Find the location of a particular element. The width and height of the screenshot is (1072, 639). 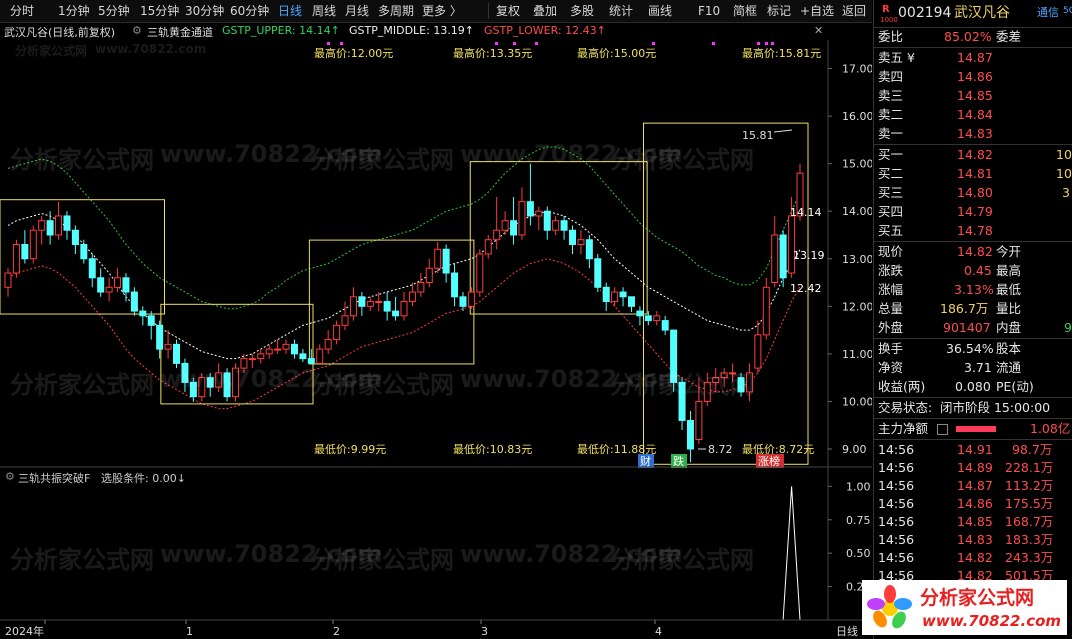

sub-indicator-title: 三轨共振突破F is located at coordinates (54, 478).